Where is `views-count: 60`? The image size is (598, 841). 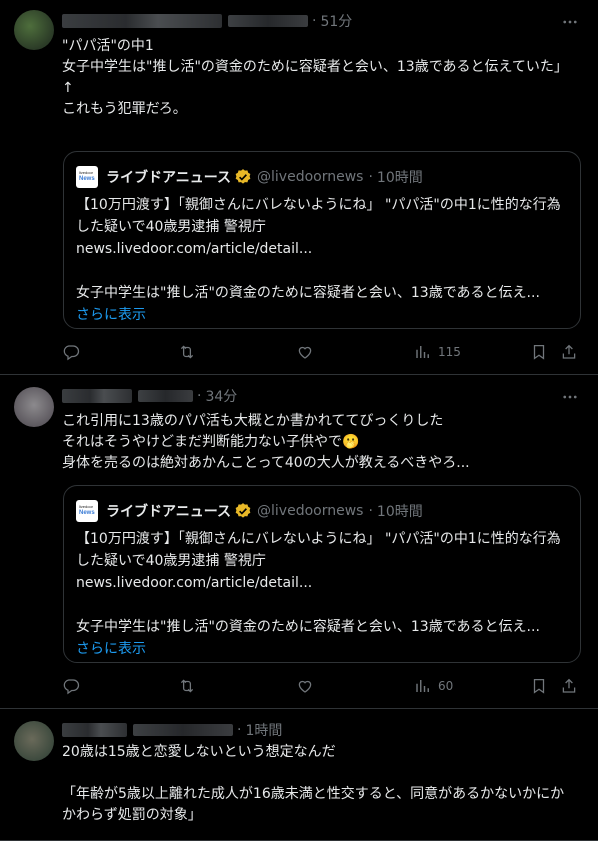
views-count: 60 is located at coordinates (446, 686).